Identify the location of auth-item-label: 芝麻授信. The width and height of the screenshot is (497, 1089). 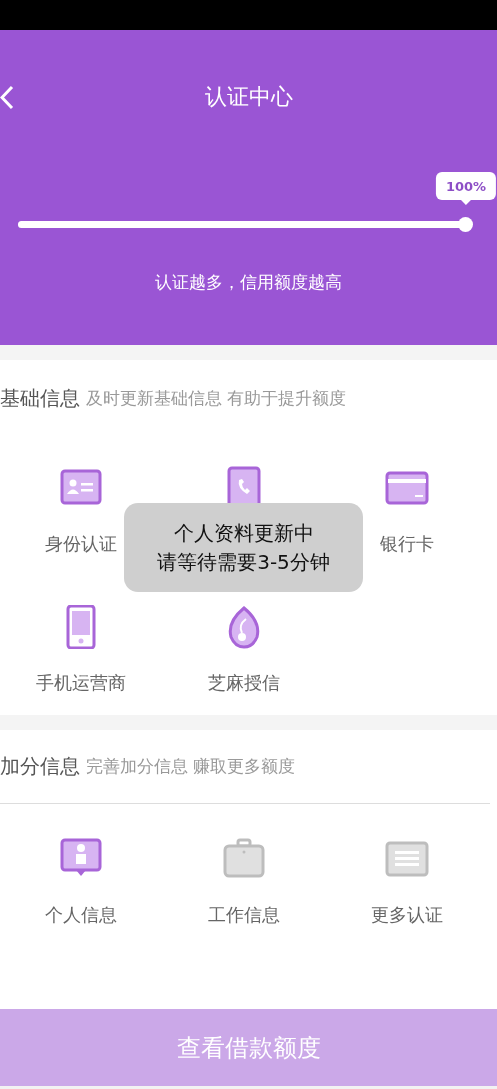
(244, 683).